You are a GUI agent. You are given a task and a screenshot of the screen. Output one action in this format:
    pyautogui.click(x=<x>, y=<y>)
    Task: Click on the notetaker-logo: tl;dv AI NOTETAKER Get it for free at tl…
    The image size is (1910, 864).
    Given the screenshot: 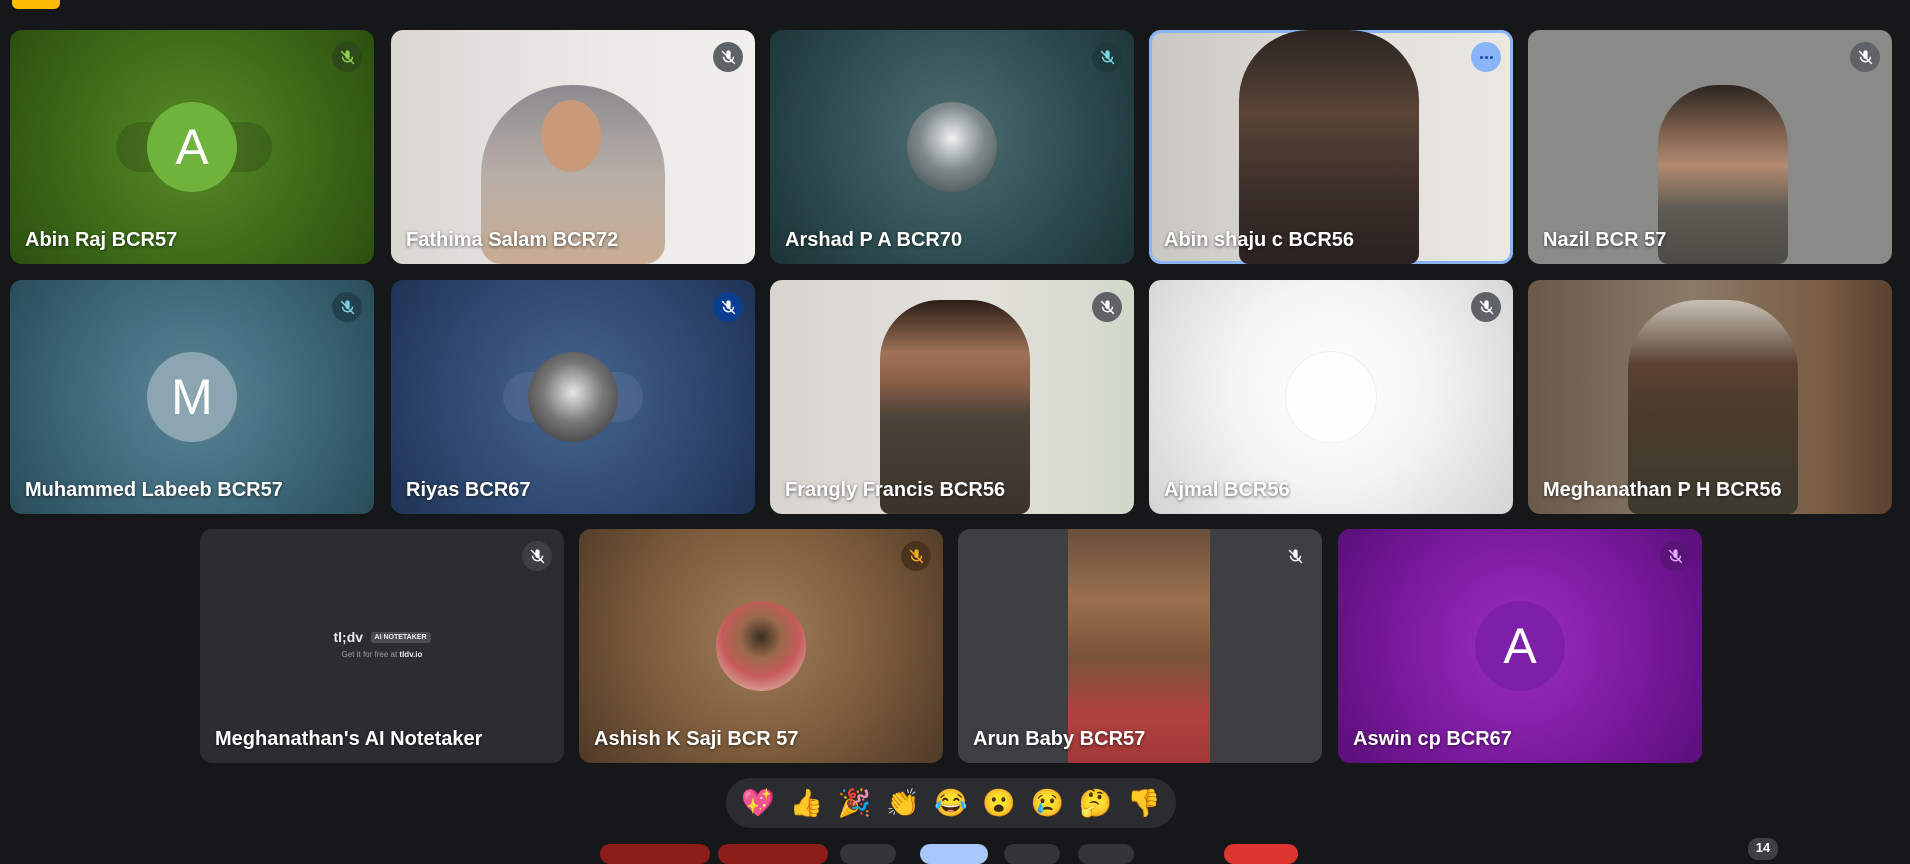 What is the action you would take?
    pyautogui.click(x=382, y=644)
    